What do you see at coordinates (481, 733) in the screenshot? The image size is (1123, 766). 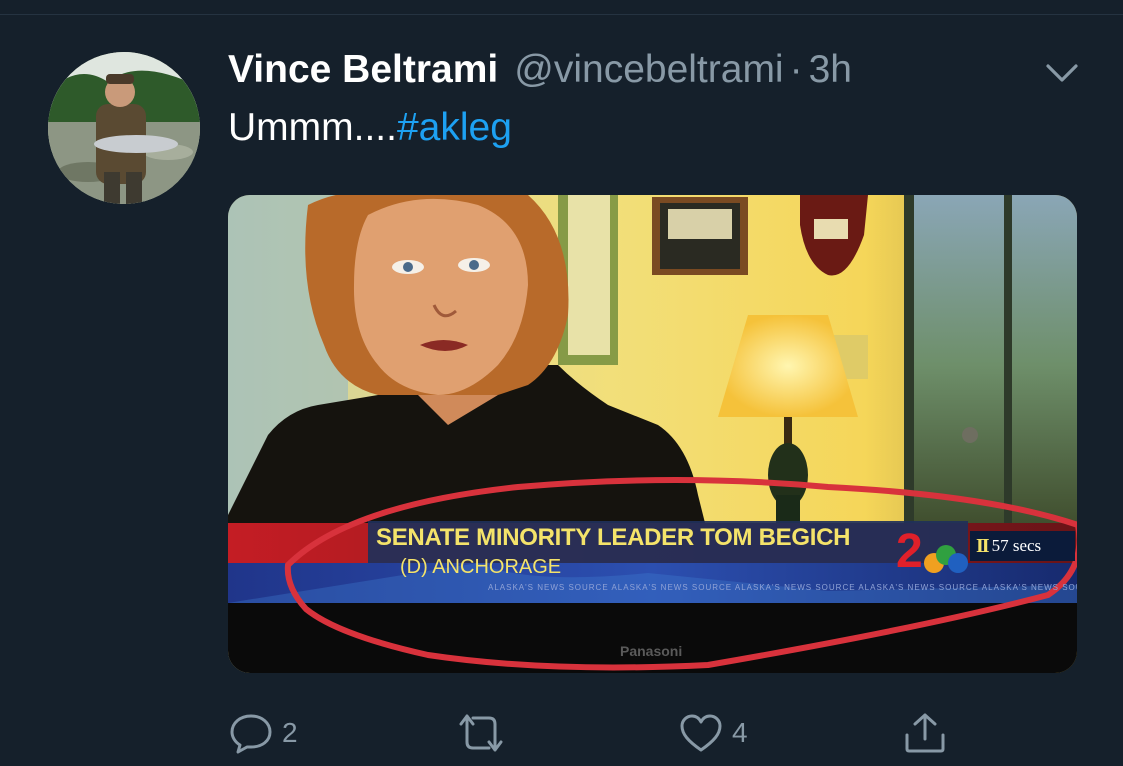 I see `retweet-arrows-icon` at bounding box center [481, 733].